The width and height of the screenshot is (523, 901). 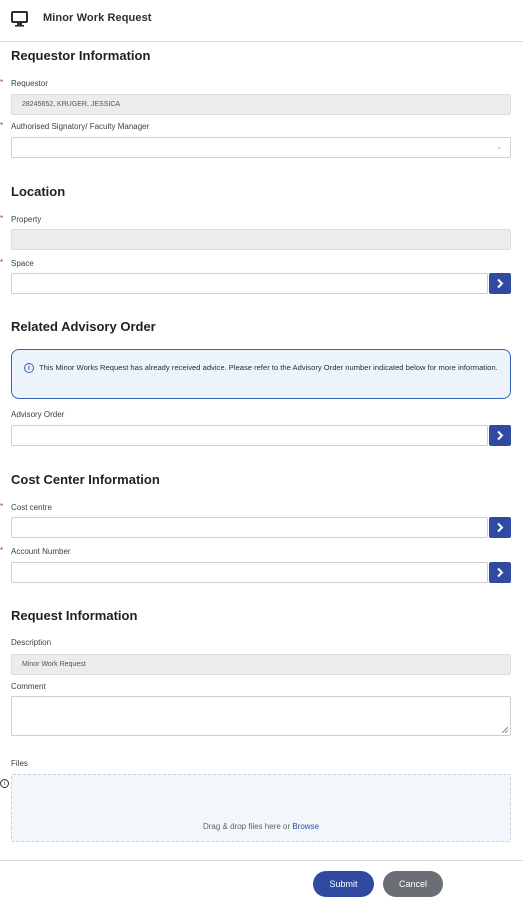 What do you see at coordinates (54, 664) in the screenshot?
I see `description-value: Minor Work Request` at bounding box center [54, 664].